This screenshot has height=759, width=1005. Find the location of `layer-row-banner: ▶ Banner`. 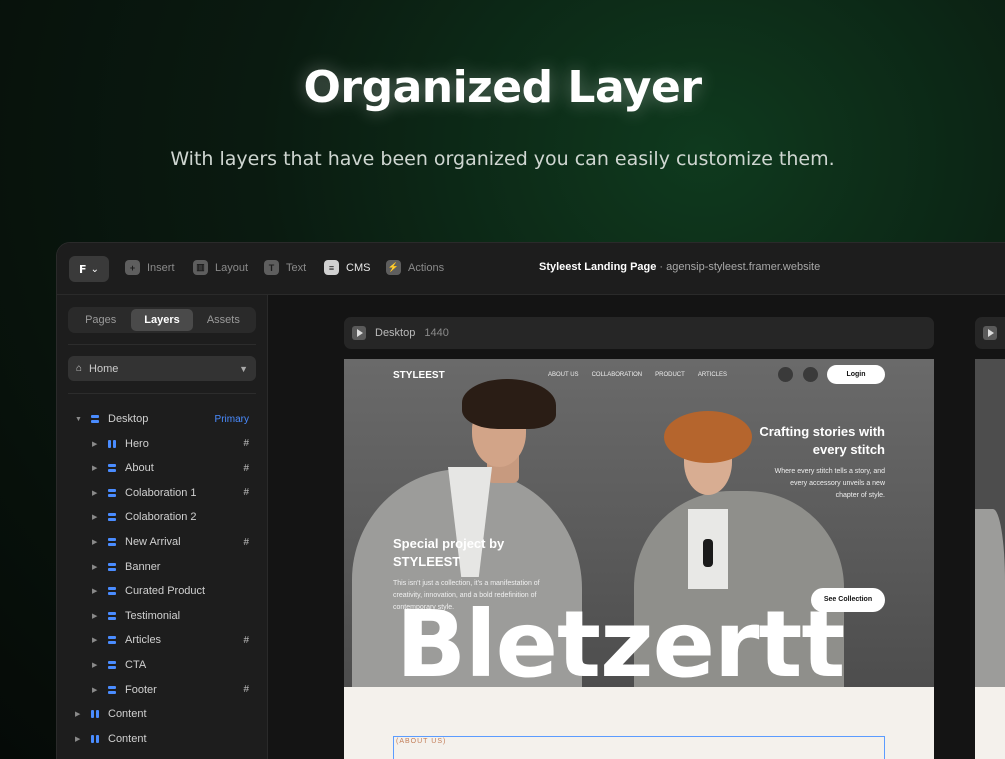

layer-row-banner: ▶ Banner is located at coordinates (162, 567).